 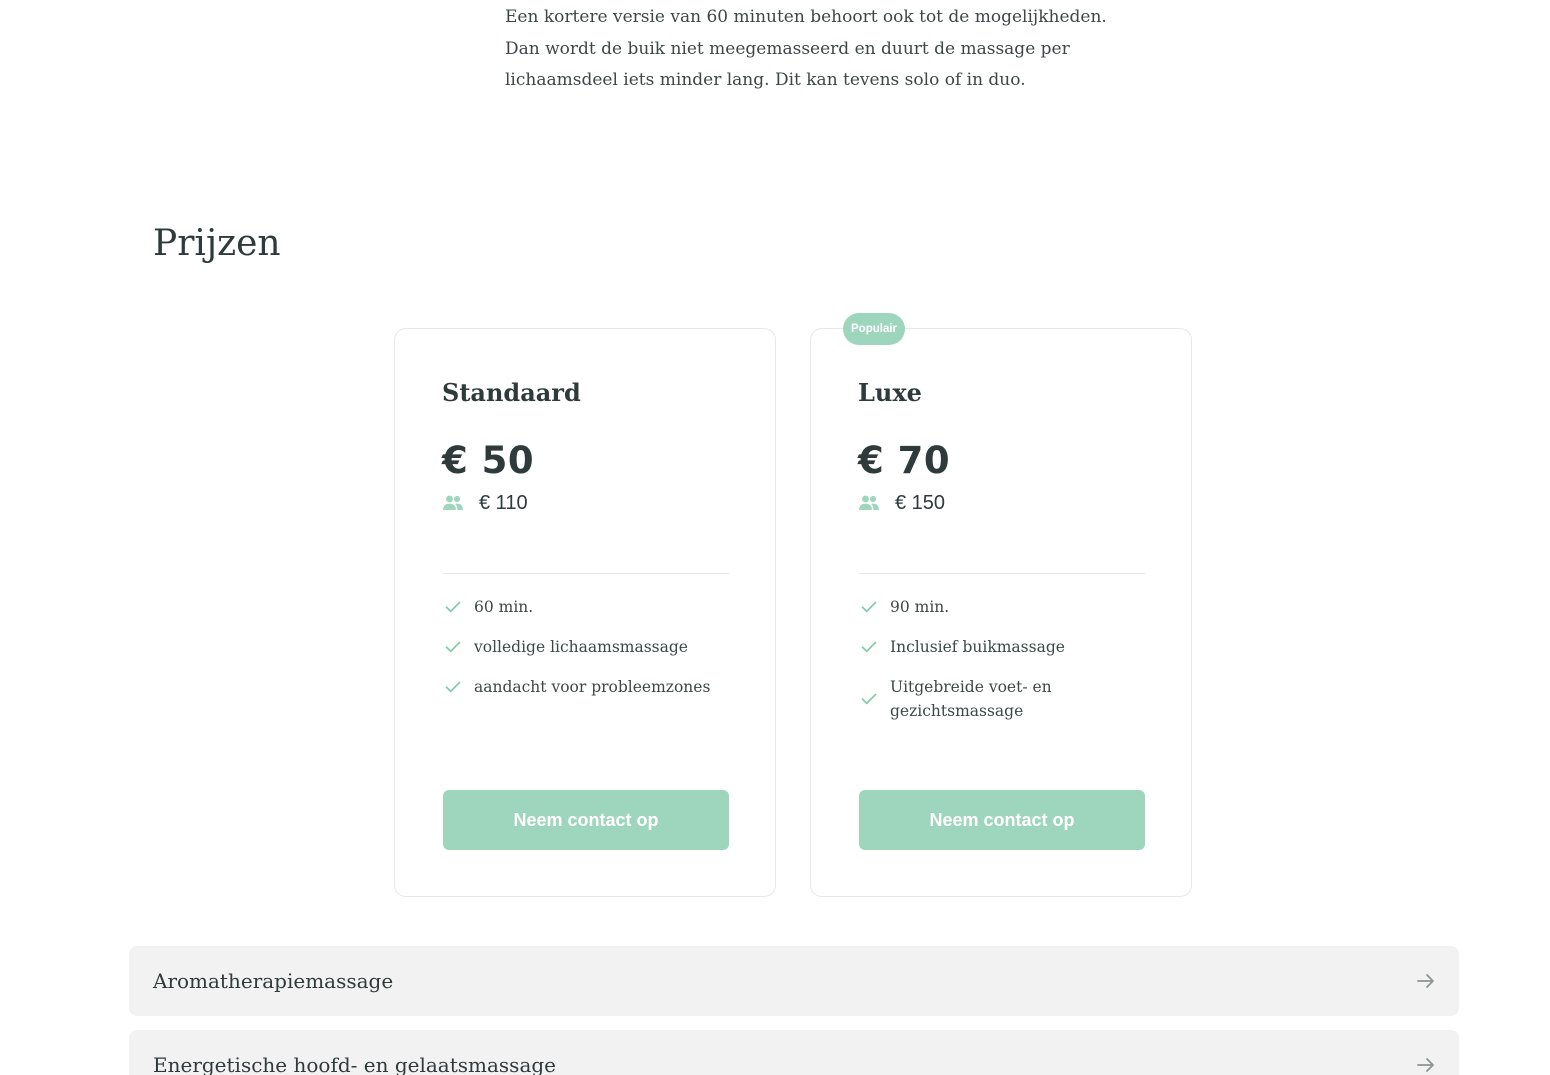 What do you see at coordinates (971, 699) in the screenshot?
I see `feature-text: Uitgebreide voet- en gezichtsmassage` at bounding box center [971, 699].